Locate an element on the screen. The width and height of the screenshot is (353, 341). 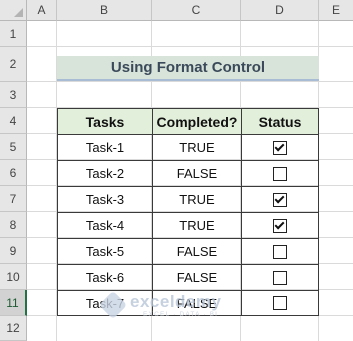
row-header-5: 5 is located at coordinates (13, 147).